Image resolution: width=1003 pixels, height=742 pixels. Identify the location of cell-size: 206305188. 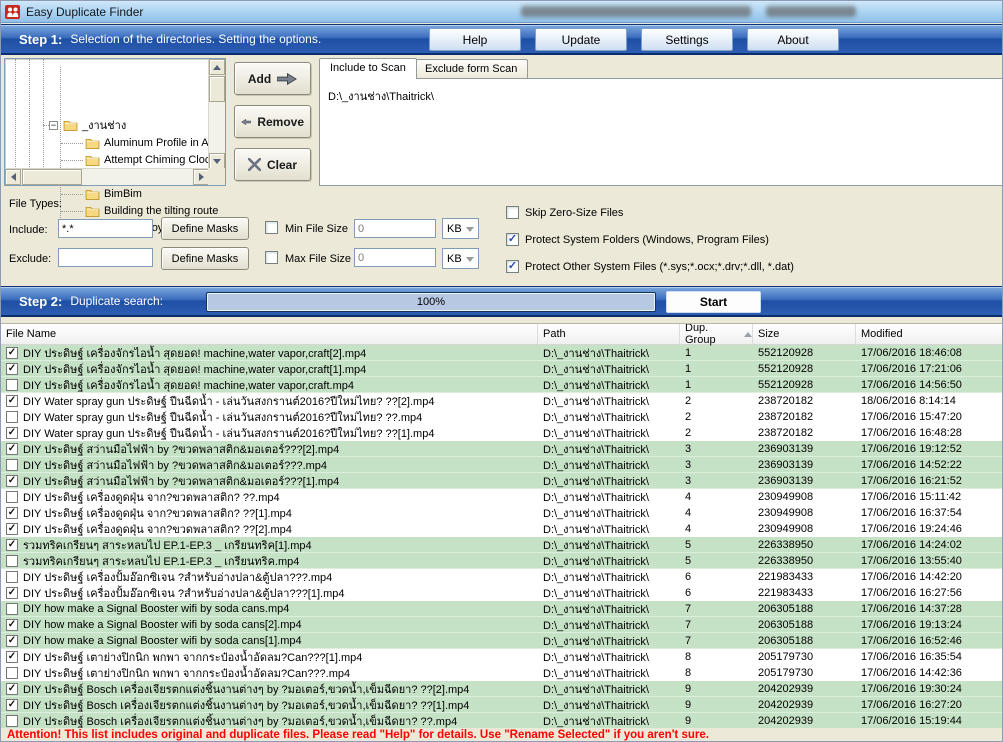
(786, 640).